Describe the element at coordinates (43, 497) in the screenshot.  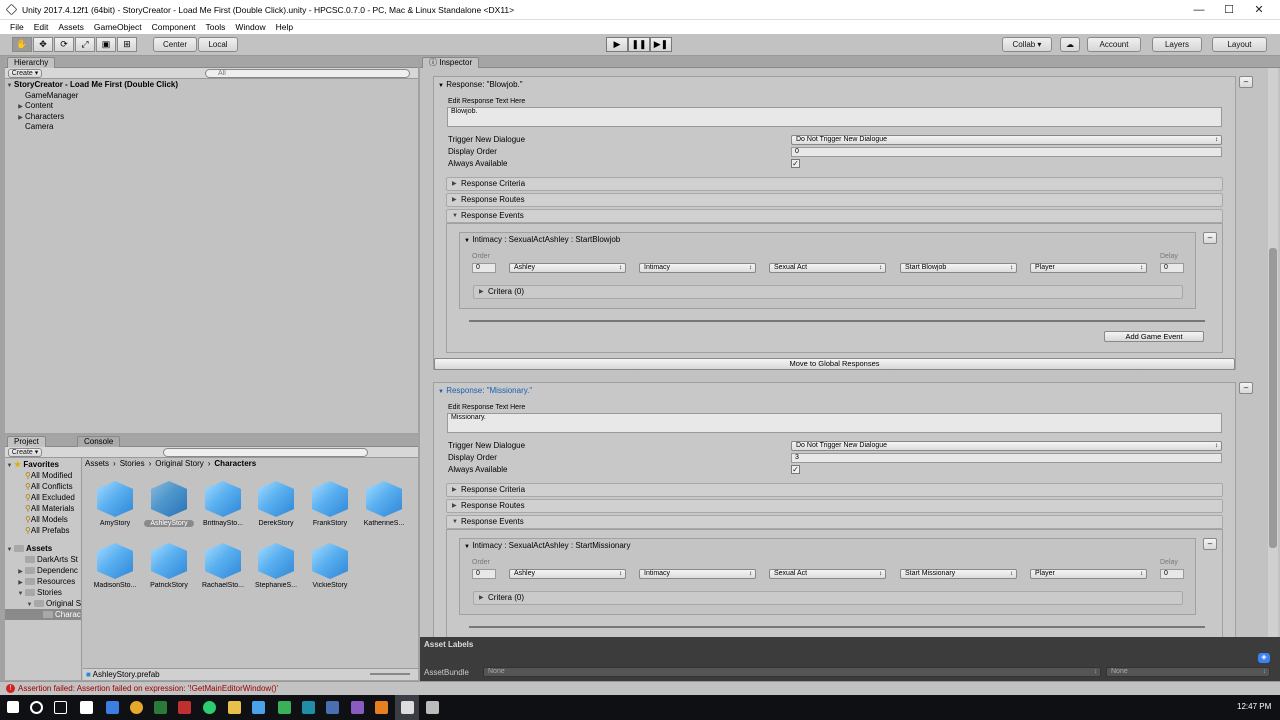
I see `favorite-item: ⚲All Excluded` at that location.